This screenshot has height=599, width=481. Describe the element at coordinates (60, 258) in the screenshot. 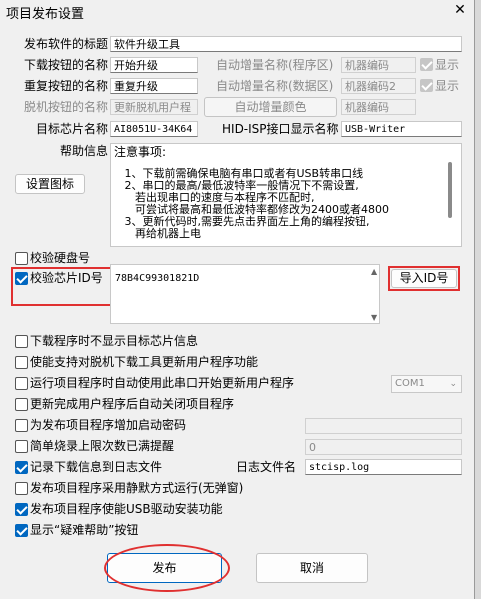

I see `verify-disk-label: 校验硬盘号` at that location.